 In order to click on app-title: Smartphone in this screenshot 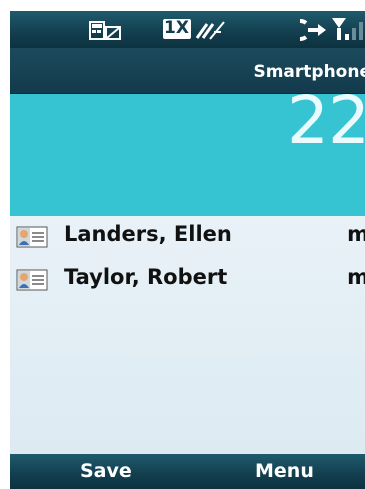, I will do `click(309, 72)`.